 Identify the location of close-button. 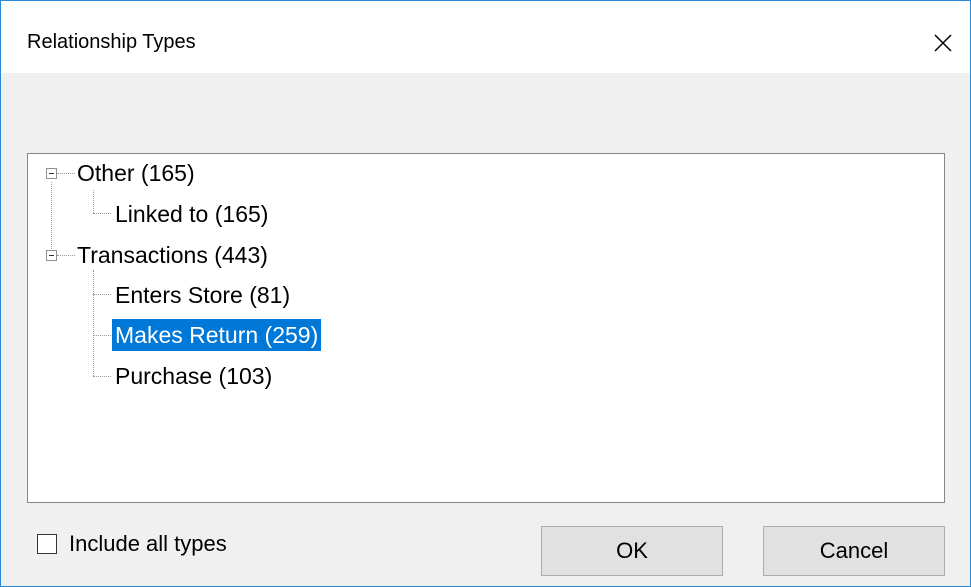
(943, 43).